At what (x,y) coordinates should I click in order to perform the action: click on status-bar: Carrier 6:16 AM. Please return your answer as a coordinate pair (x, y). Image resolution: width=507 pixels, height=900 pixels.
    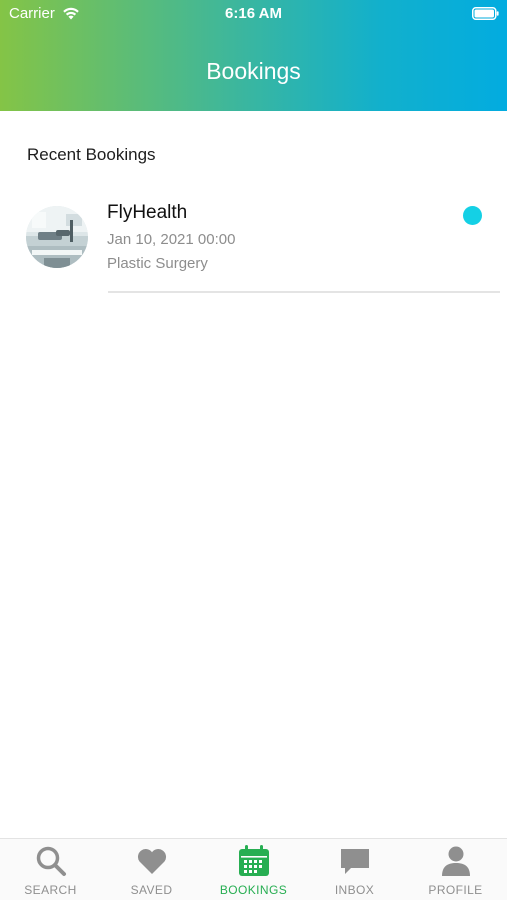
    Looking at the image, I should click on (253, 14).